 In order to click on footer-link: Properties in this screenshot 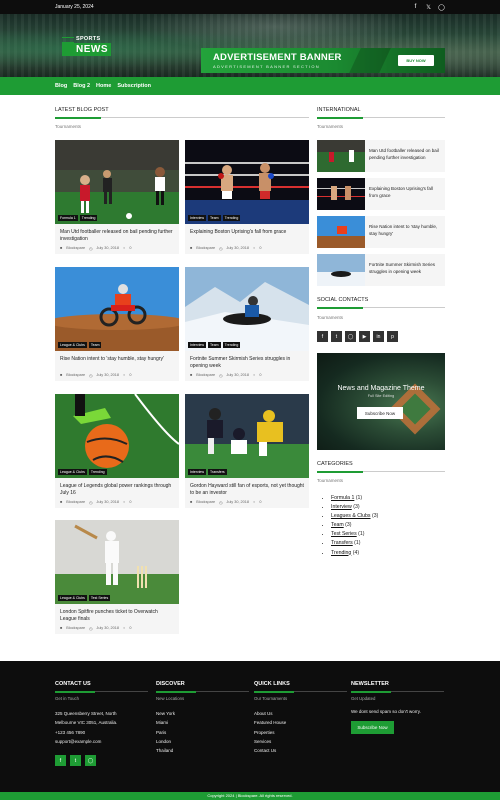, I will do `click(300, 732)`.